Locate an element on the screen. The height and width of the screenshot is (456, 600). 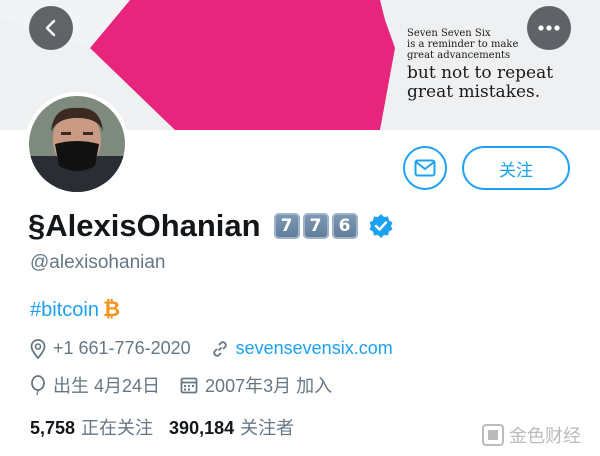
followers-count: 390,184 is located at coordinates (202, 428).